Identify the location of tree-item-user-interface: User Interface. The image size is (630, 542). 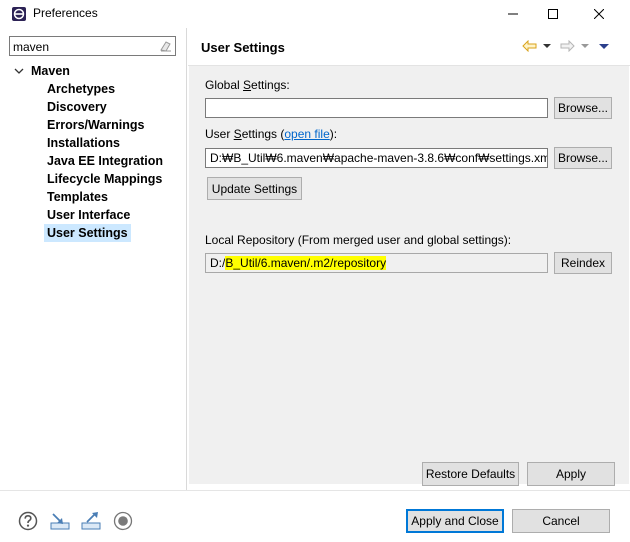
(88, 215).